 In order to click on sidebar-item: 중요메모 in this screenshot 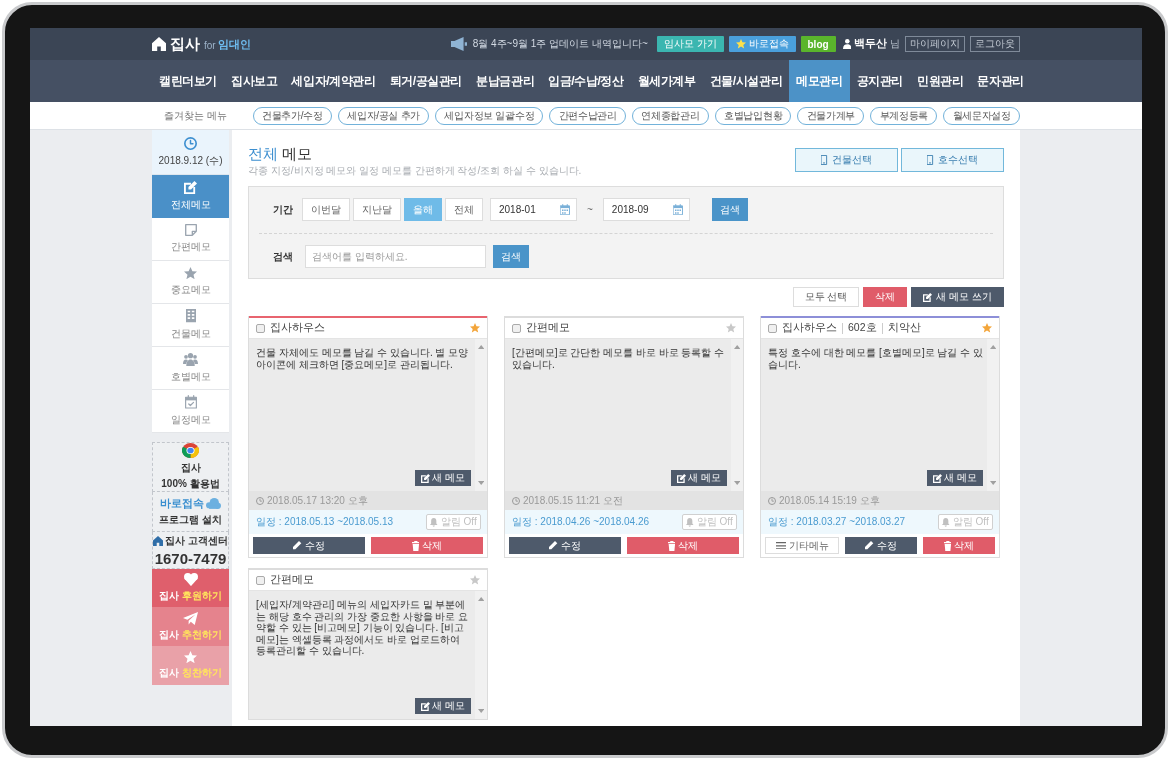, I will do `click(190, 282)`.